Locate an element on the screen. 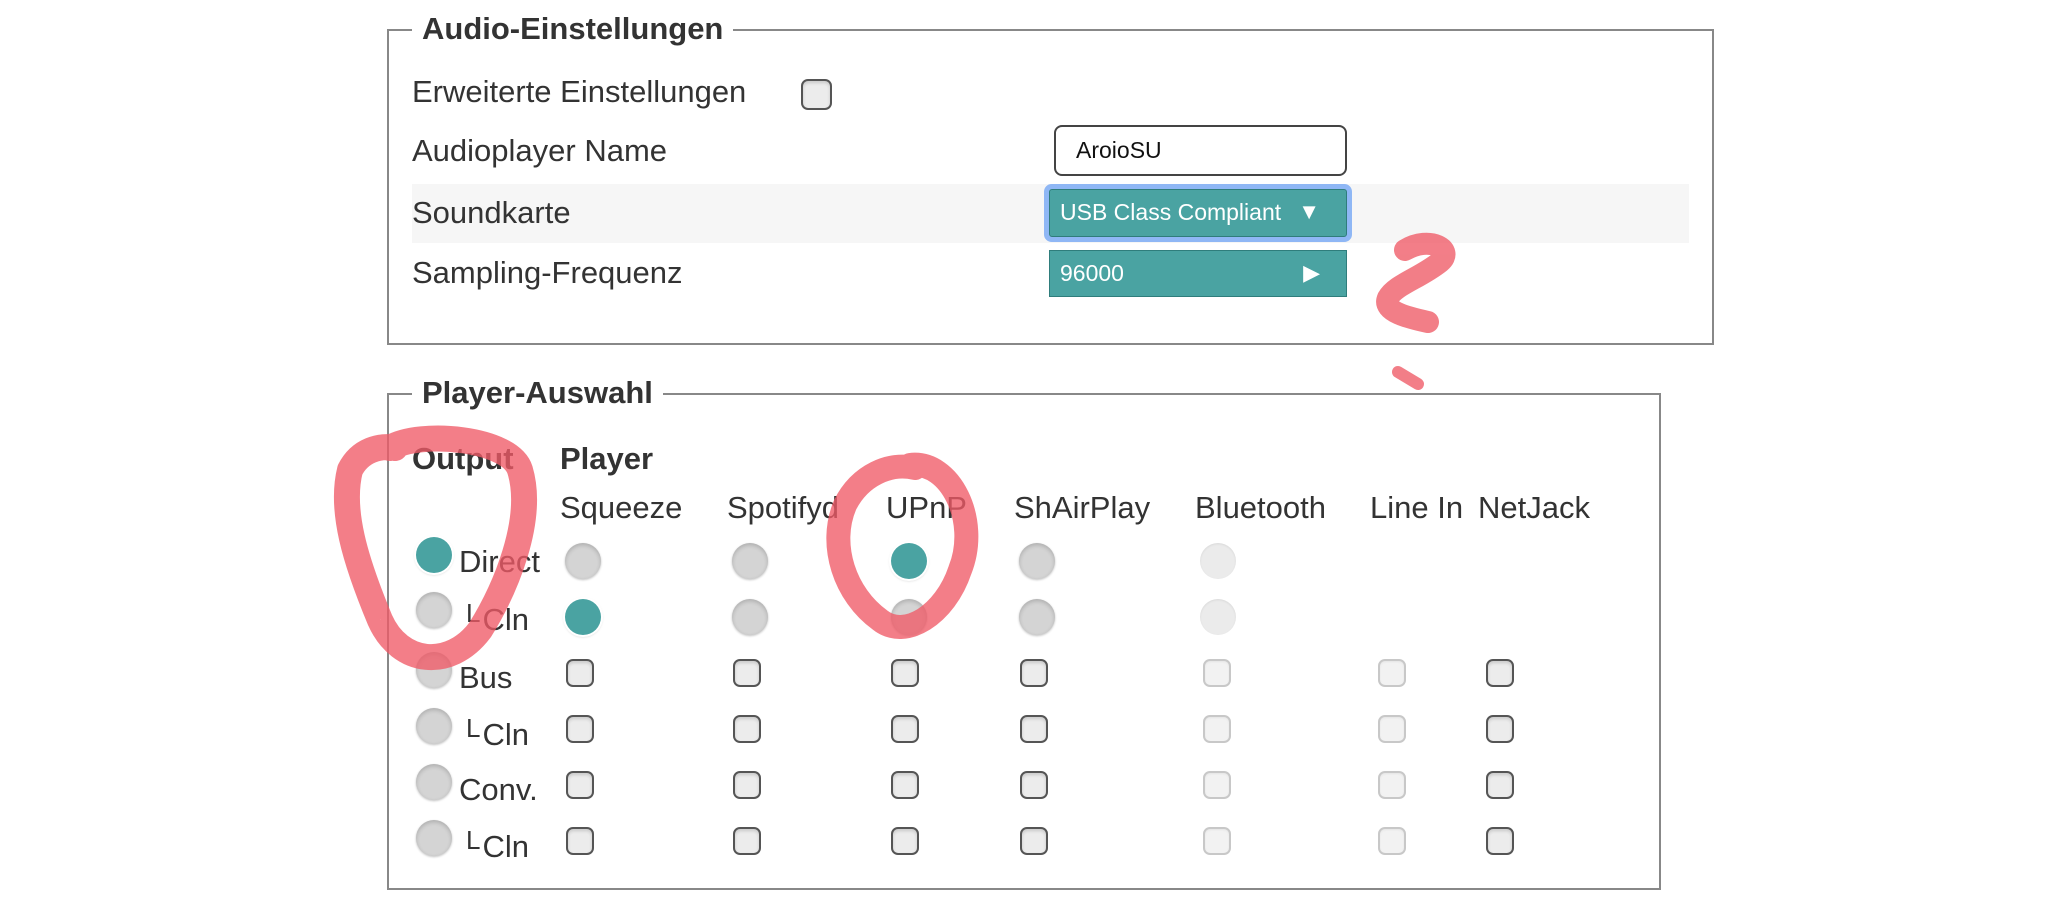 The height and width of the screenshot is (912, 2048). row-label-direct: Direct is located at coordinates (499, 561).